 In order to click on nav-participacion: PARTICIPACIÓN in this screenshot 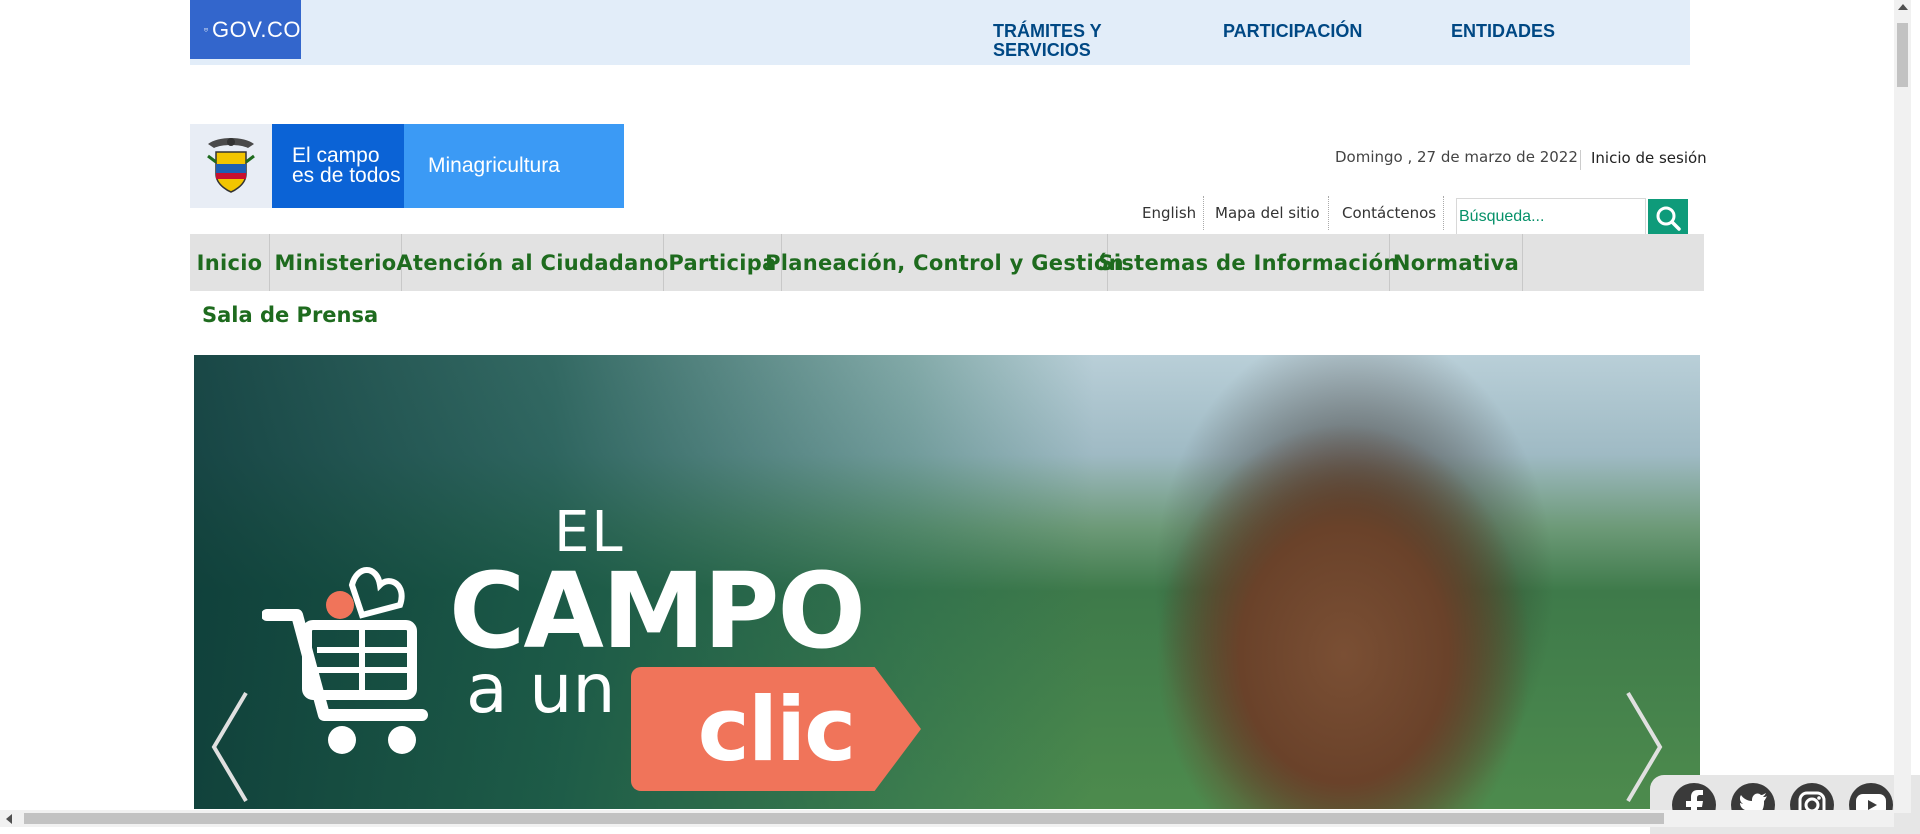, I will do `click(1292, 31)`.